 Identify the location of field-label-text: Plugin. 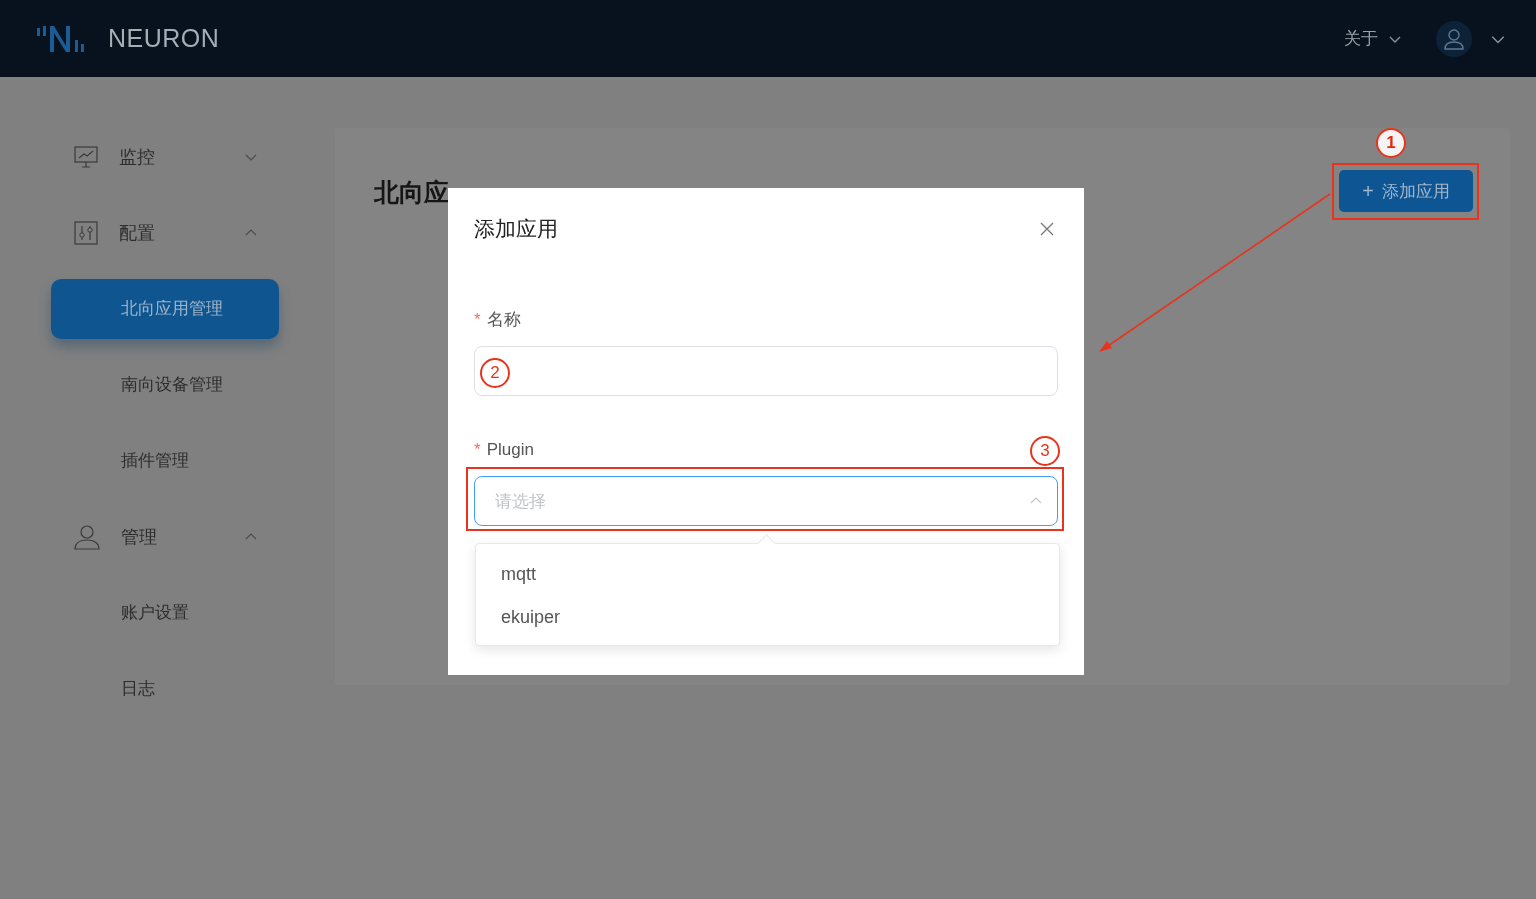
(510, 450).